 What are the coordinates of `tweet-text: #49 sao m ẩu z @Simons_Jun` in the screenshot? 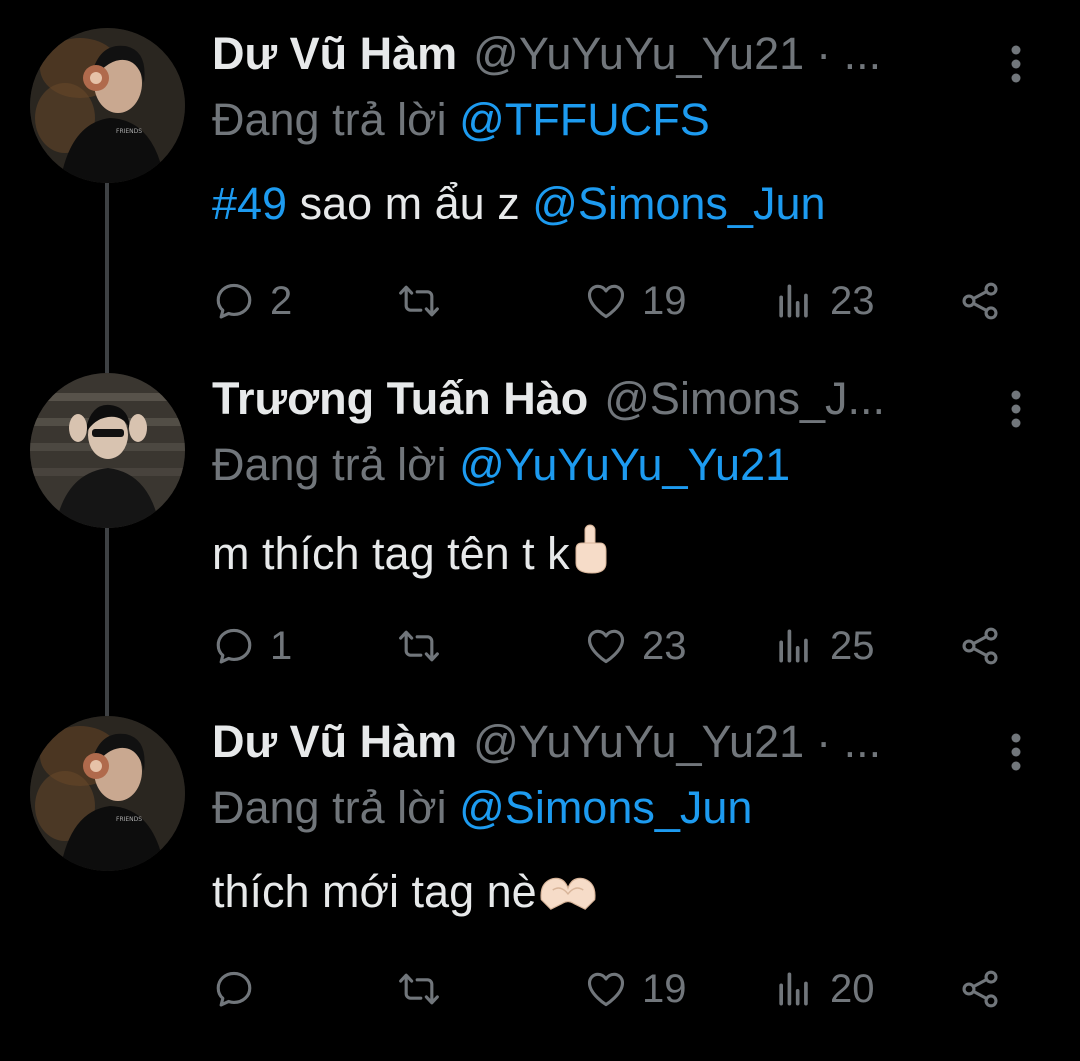 It's located at (519, 204).